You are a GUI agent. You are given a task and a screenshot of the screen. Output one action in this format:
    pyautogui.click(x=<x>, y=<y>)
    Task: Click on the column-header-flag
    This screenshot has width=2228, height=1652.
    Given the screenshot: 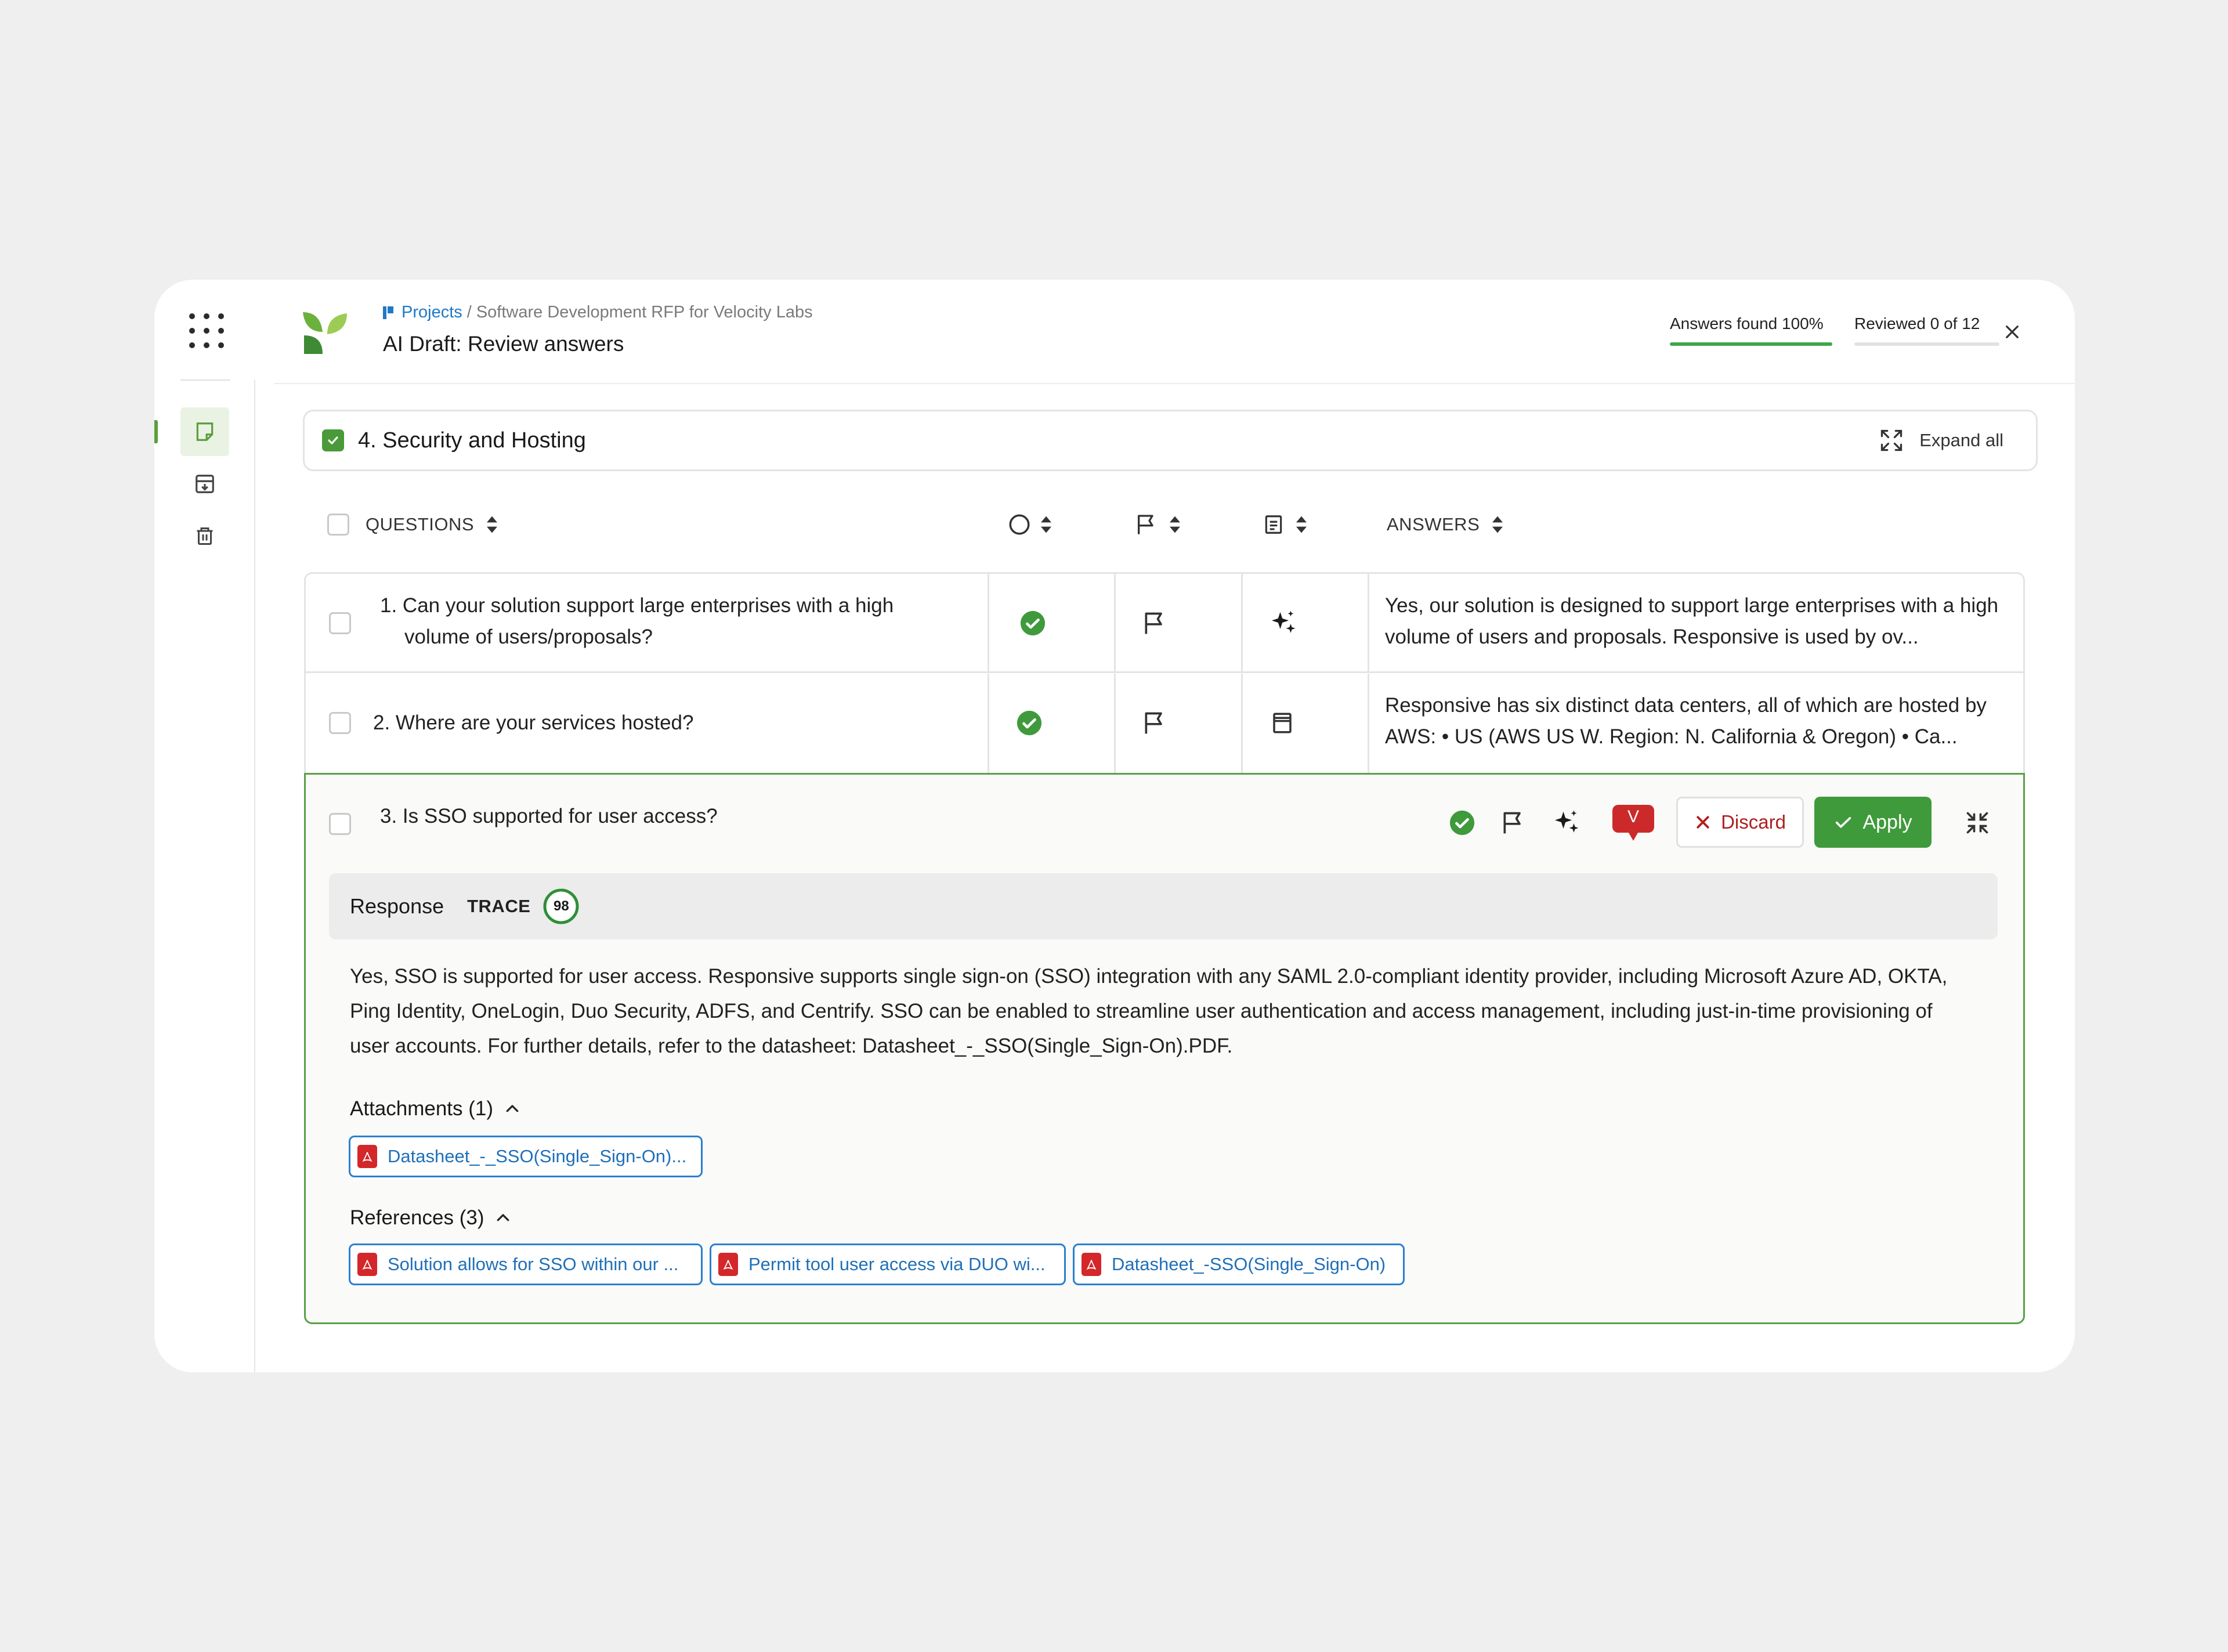 What is the action you would take?
    pyautogui.click(x=1158, y=524)
    